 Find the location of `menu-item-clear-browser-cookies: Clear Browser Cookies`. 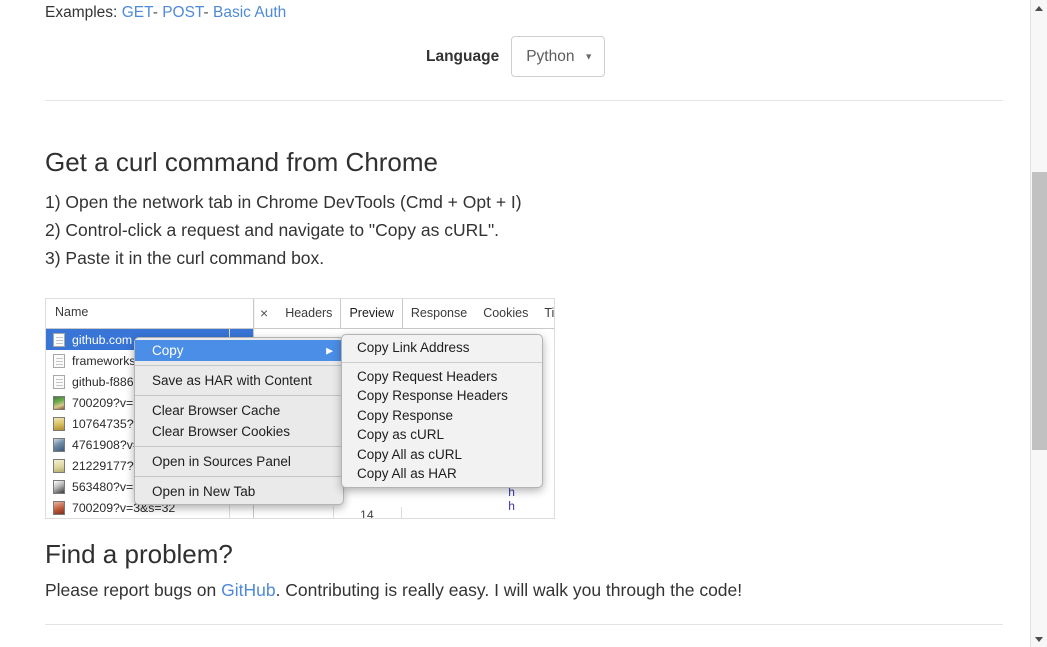

menu-item-clear-browser-cookies: Clear Browser Cookies is located at coordinates (239, 431).